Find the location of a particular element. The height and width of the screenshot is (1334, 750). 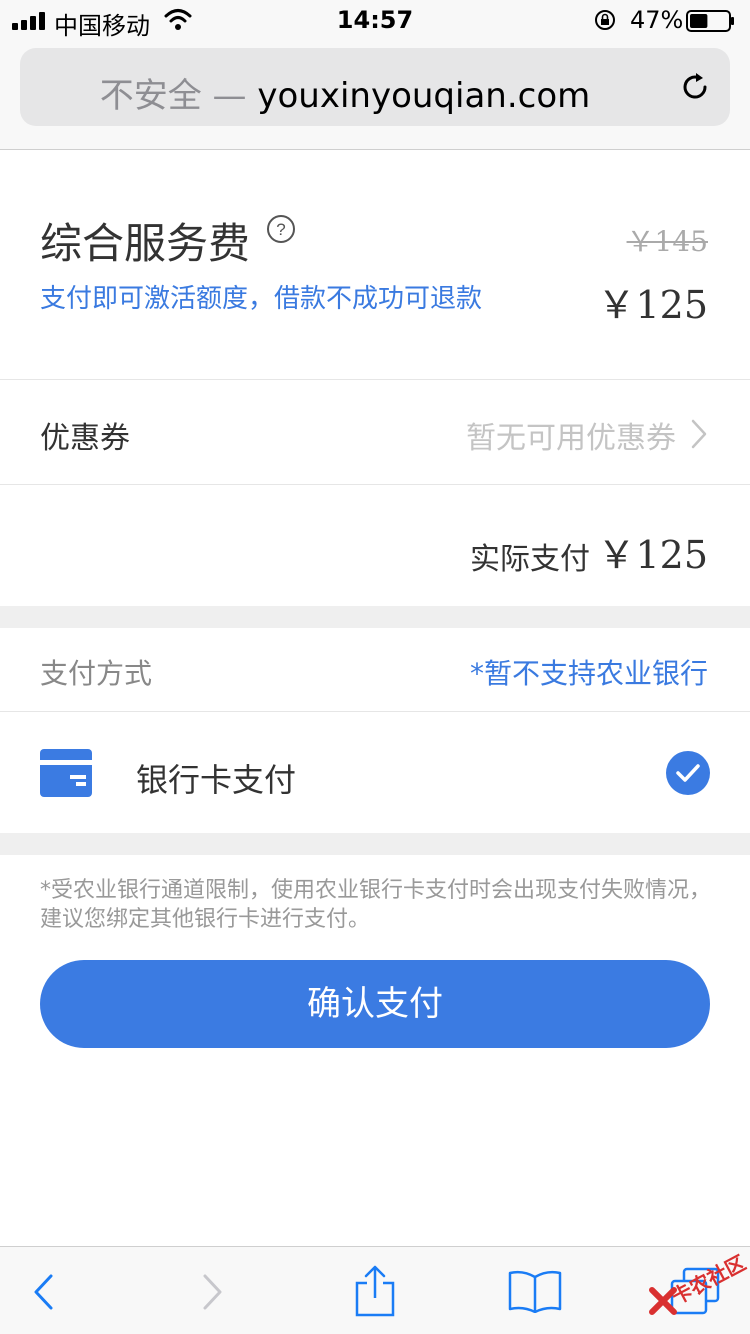

back-icon is located at coordinates (43, 1292).